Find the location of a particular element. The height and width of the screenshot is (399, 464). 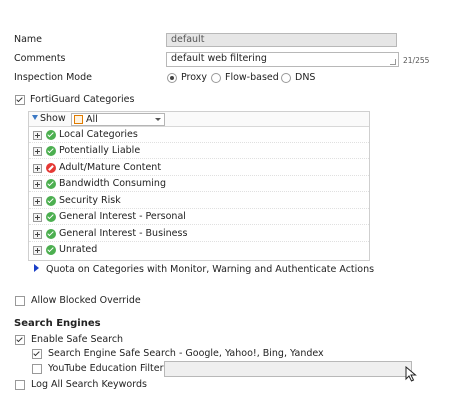

category-row-unrated: Unrated is located at coordinates (199, 250).